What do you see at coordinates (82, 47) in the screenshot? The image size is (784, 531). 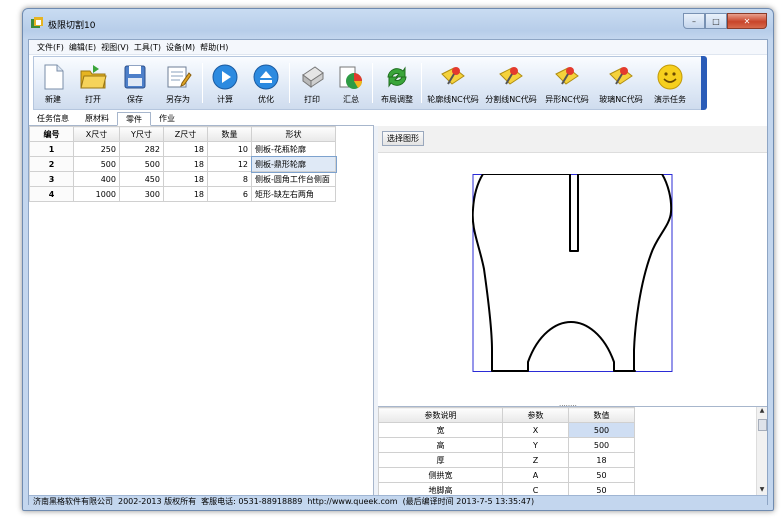 I see `menu-edit: 编辑(E)` at bounding box center [82, 47].